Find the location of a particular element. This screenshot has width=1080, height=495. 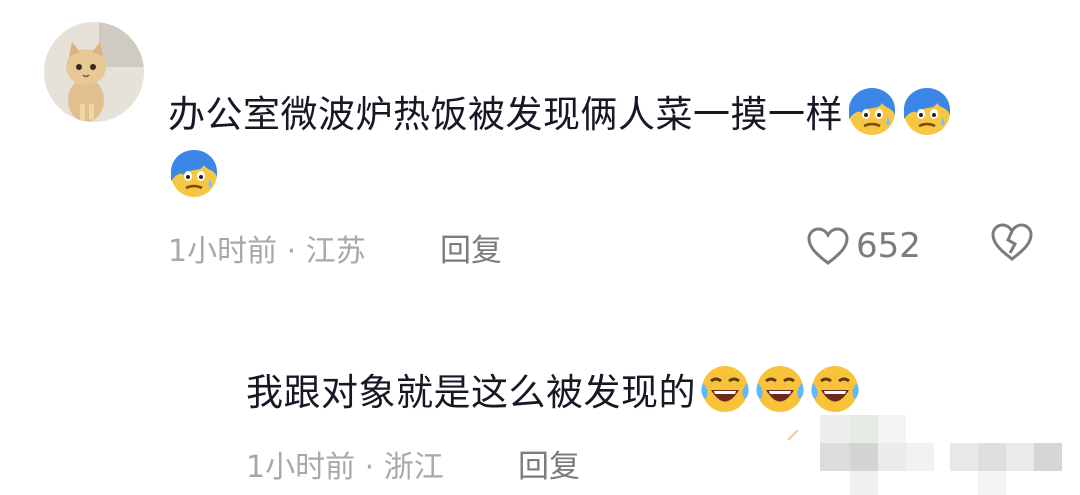

reply-text: 我跟对象就是这么被发现的 is located at coordinates (471, 392).